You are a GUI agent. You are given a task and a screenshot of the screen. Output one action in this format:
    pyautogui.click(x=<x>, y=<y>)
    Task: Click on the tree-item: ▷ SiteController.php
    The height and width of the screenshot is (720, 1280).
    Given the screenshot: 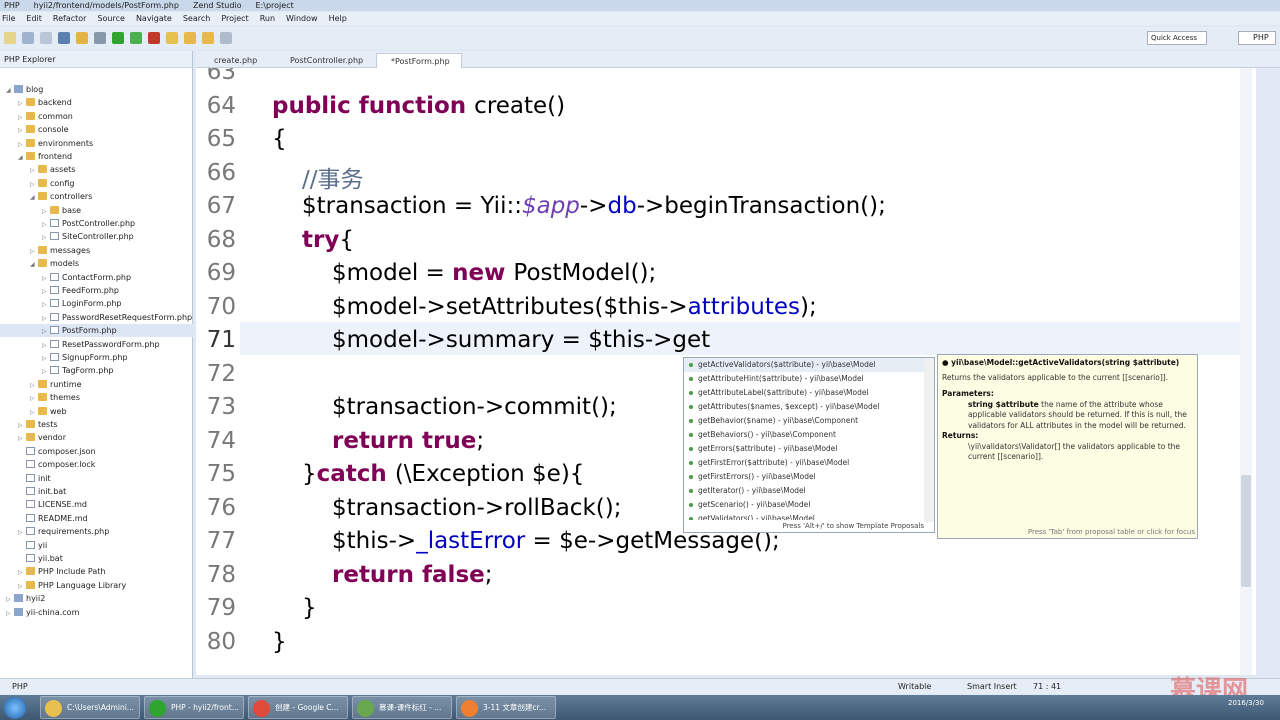 What is the action you would take?
    pyautogui.click(x=96, y=236)
    